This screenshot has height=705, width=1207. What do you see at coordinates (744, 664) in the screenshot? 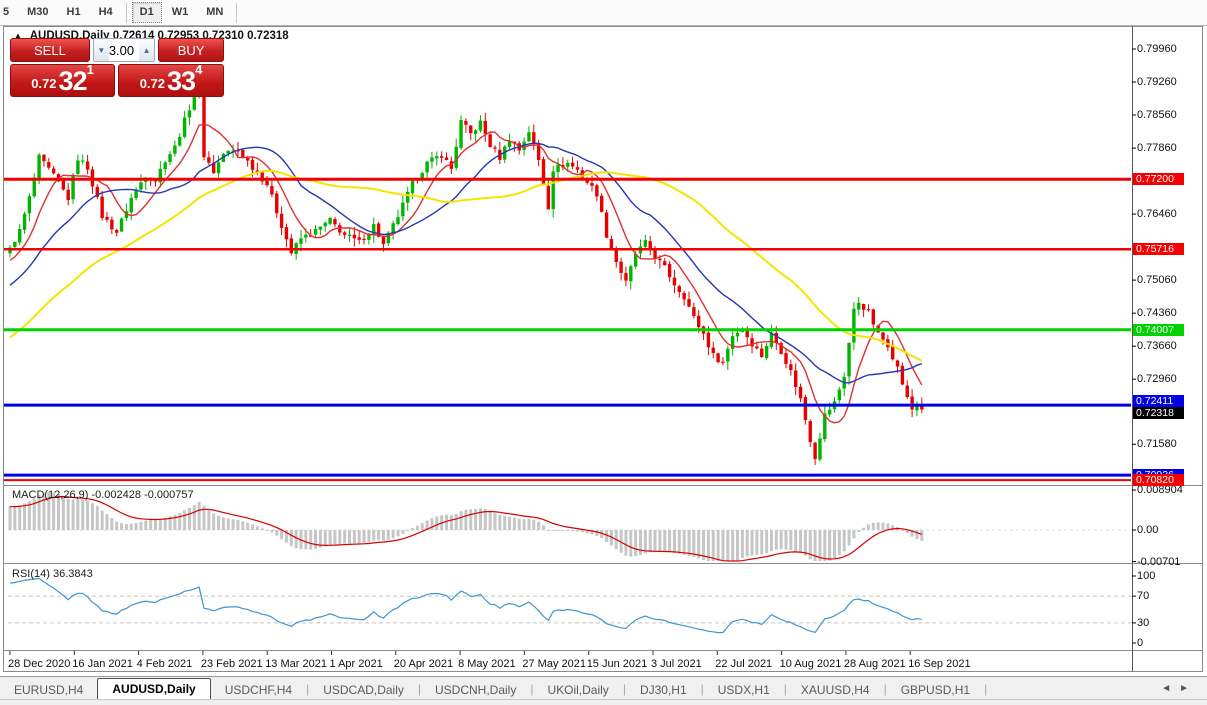
I see `date-axis-label: 22 Jul 2021` at bounding box center [744, 664].